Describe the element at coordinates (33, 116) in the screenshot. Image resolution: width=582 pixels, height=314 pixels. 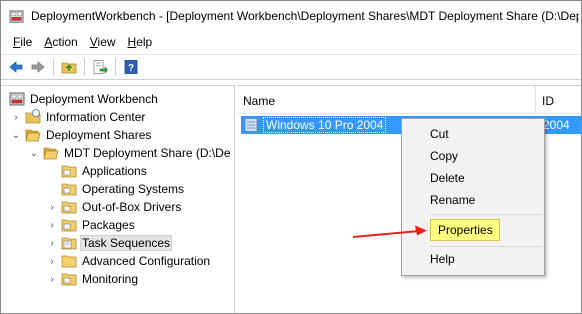
I see `folder-info-icon` at that location.